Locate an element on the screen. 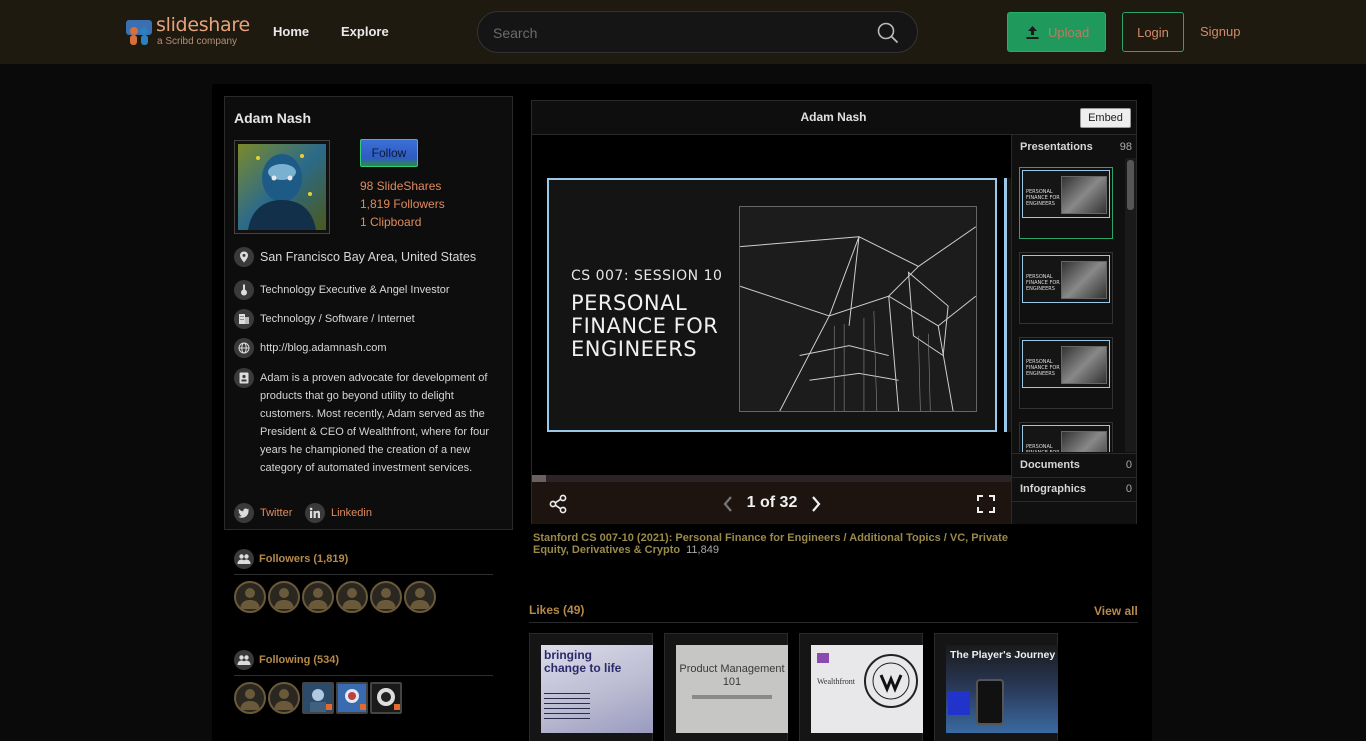  login-button: Login is located at coordinates (1153, 32).